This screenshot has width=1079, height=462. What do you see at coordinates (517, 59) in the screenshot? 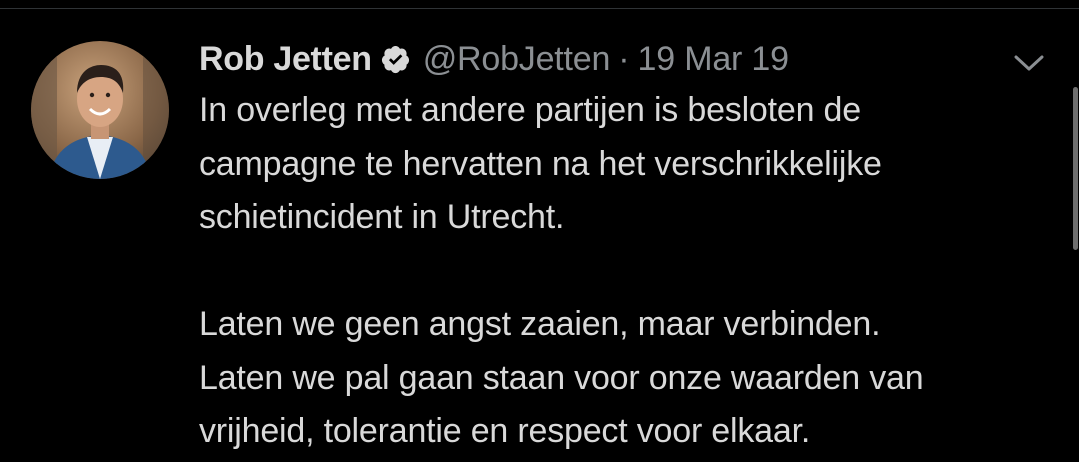
I see `user-handle: @RobJetten` at bounding box center [517, 59].